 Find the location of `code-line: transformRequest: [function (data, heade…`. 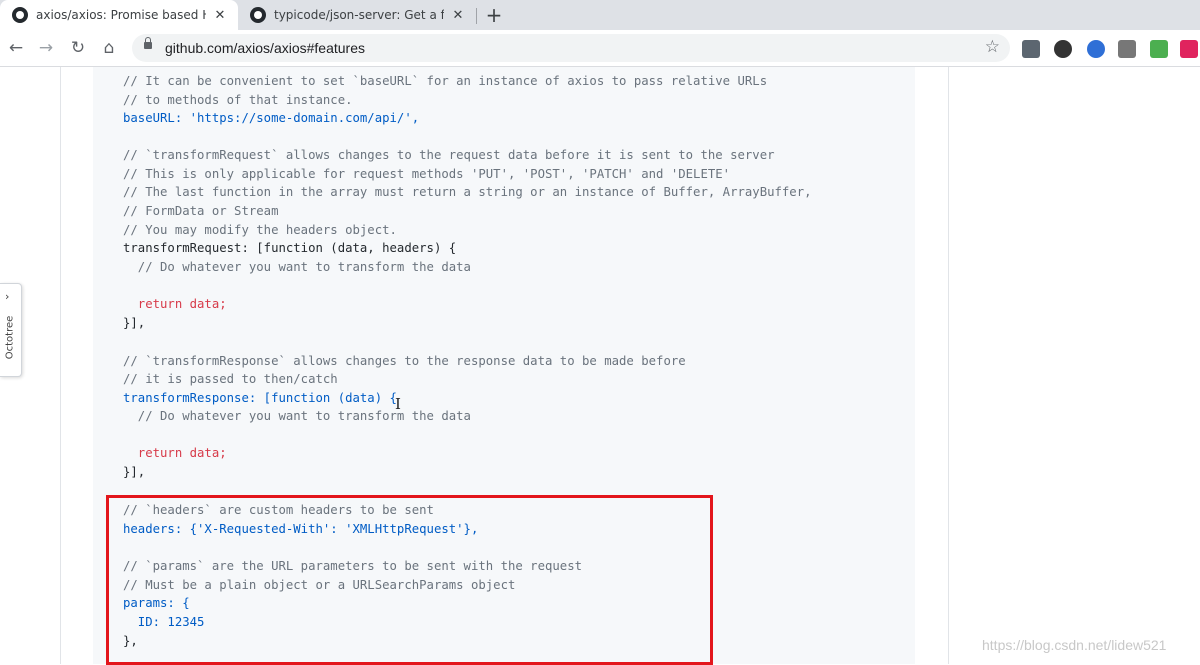

code-line: transformRequest: [function (data, heade… is located at coordinates (290, 248).